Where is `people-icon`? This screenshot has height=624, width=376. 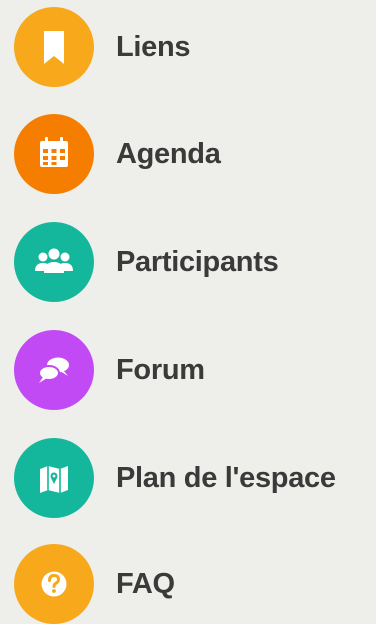 people-icon is located at coordinates (54, 262).